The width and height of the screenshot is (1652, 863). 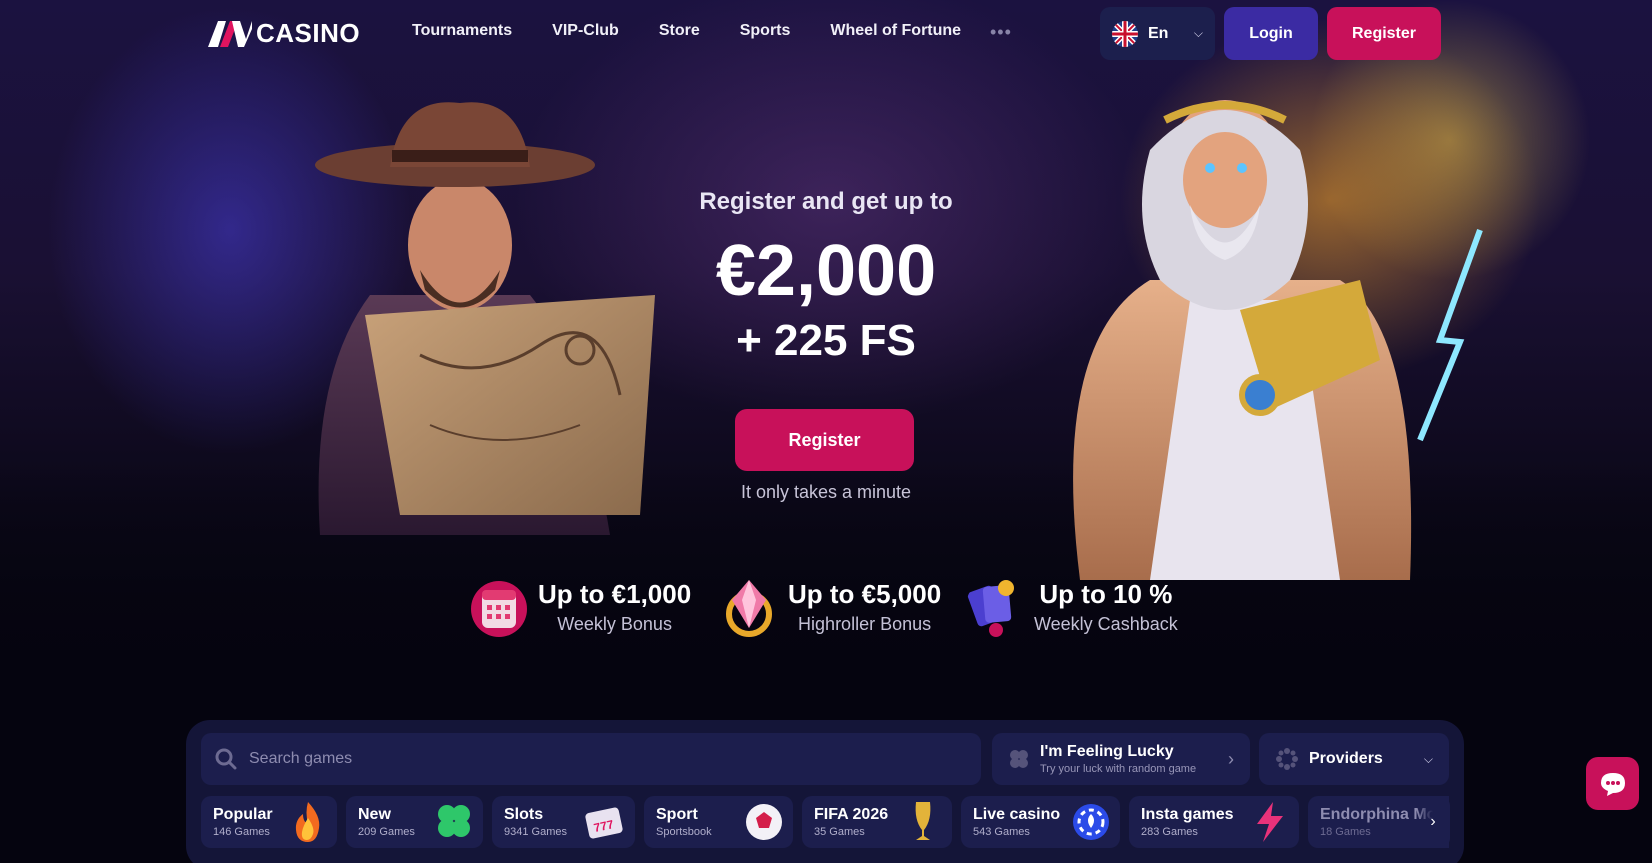 I want to click on category-popular: Popular 146 Games, so click(x=269, y=822).